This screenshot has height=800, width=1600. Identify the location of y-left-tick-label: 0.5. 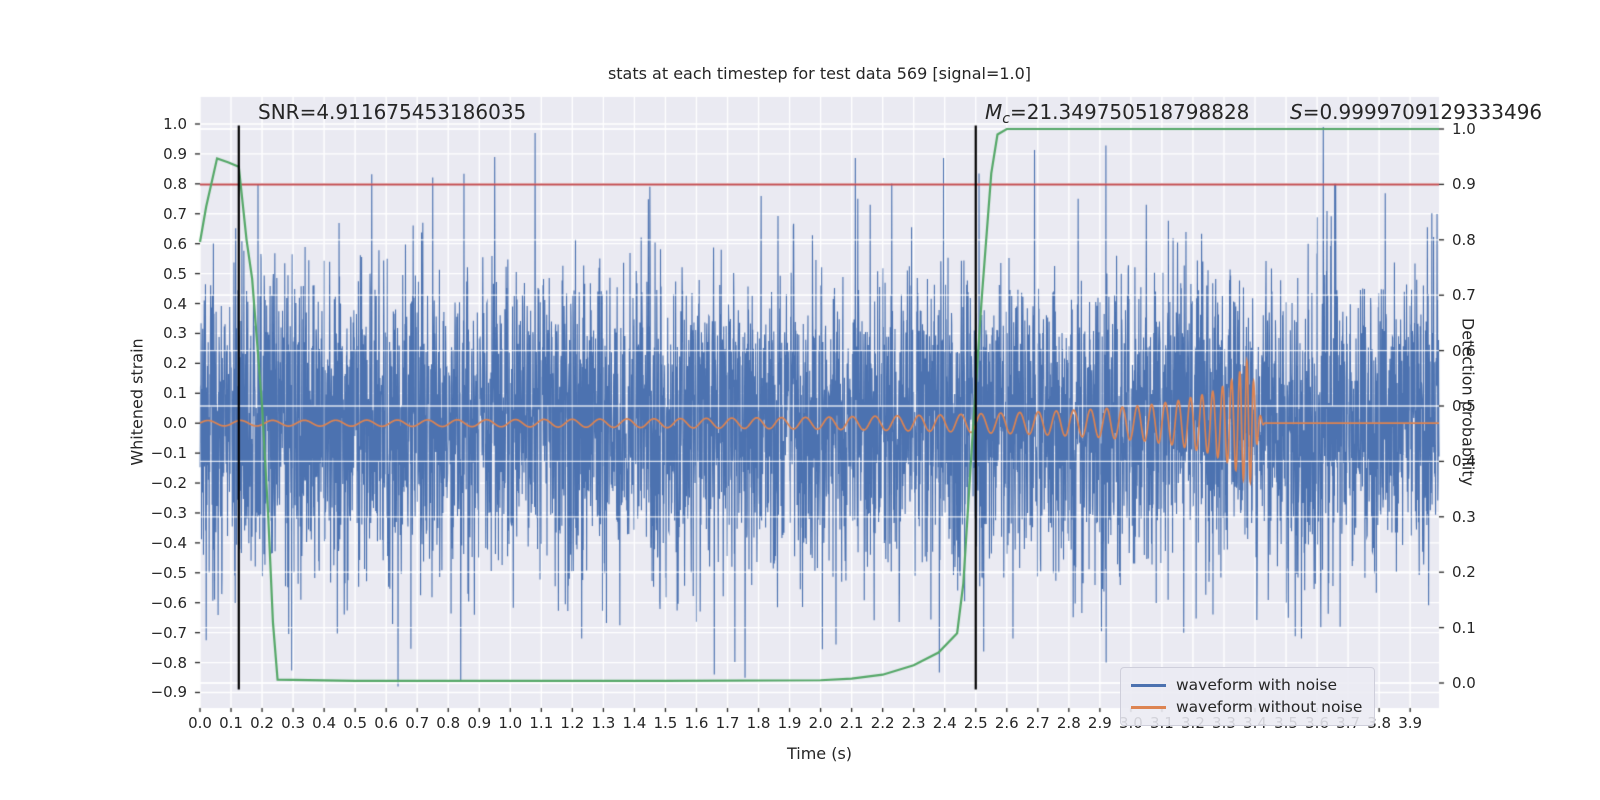
(175, 273).